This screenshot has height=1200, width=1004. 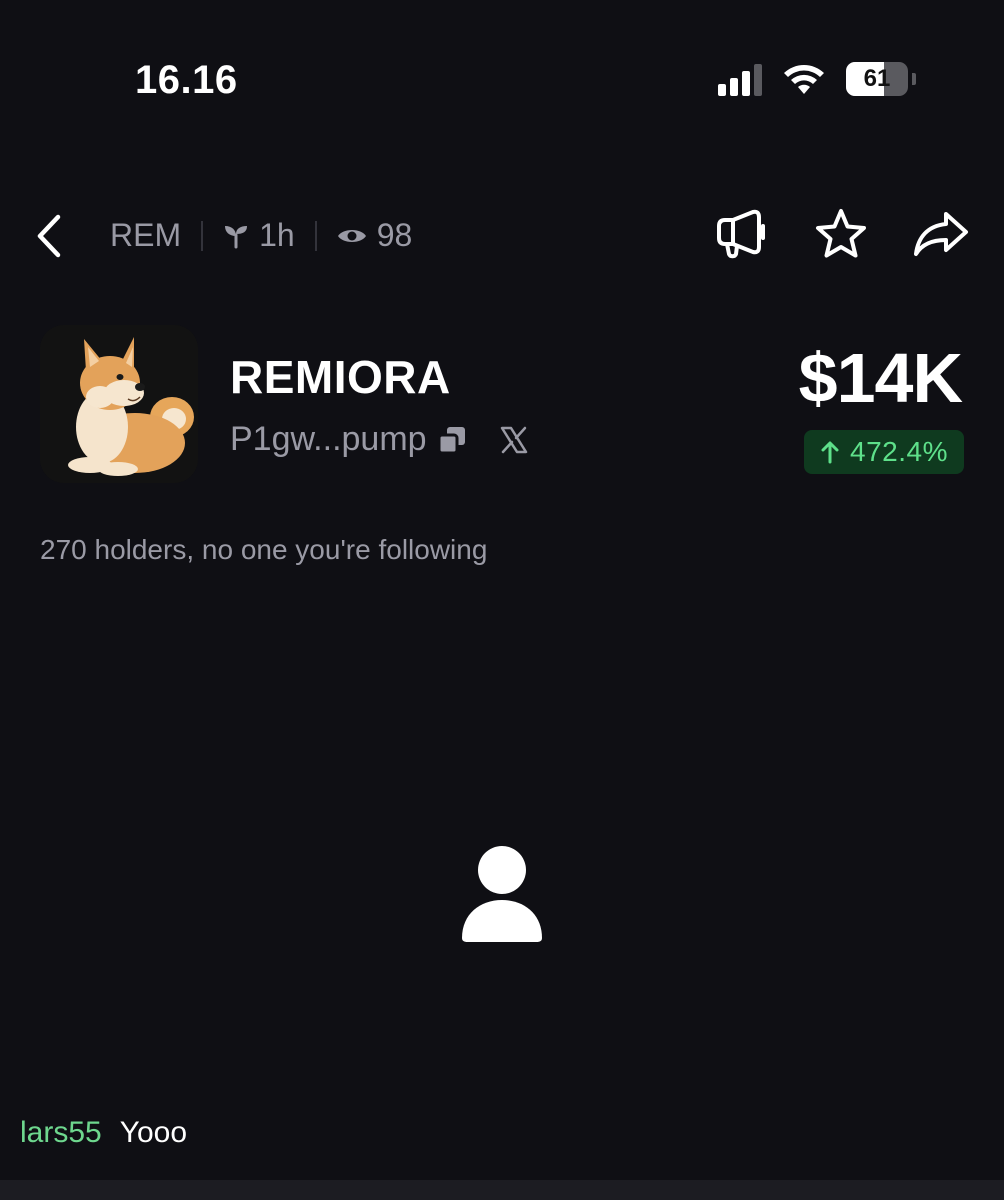 I want to click on announce-button, so click(x=741, y=234).